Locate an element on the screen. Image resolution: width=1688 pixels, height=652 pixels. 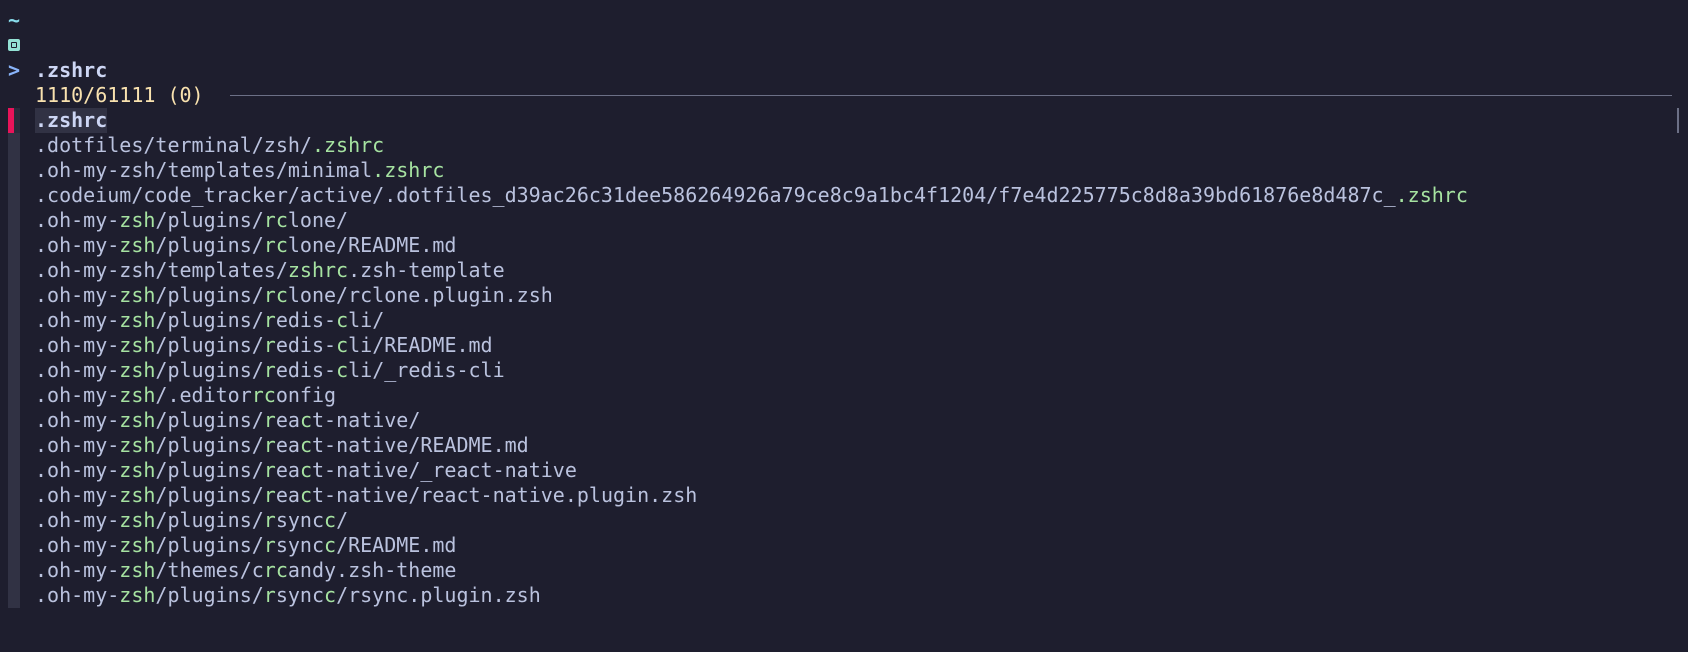
match-highlight: zshrc is located at coordinates (318, 270).